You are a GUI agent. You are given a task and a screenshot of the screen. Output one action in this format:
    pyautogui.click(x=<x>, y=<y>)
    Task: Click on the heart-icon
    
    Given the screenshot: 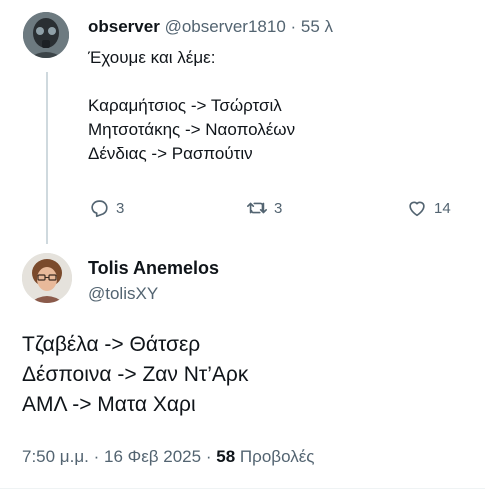 What is the action you would take?
    pyautogui.click(x=417, y=209)
    